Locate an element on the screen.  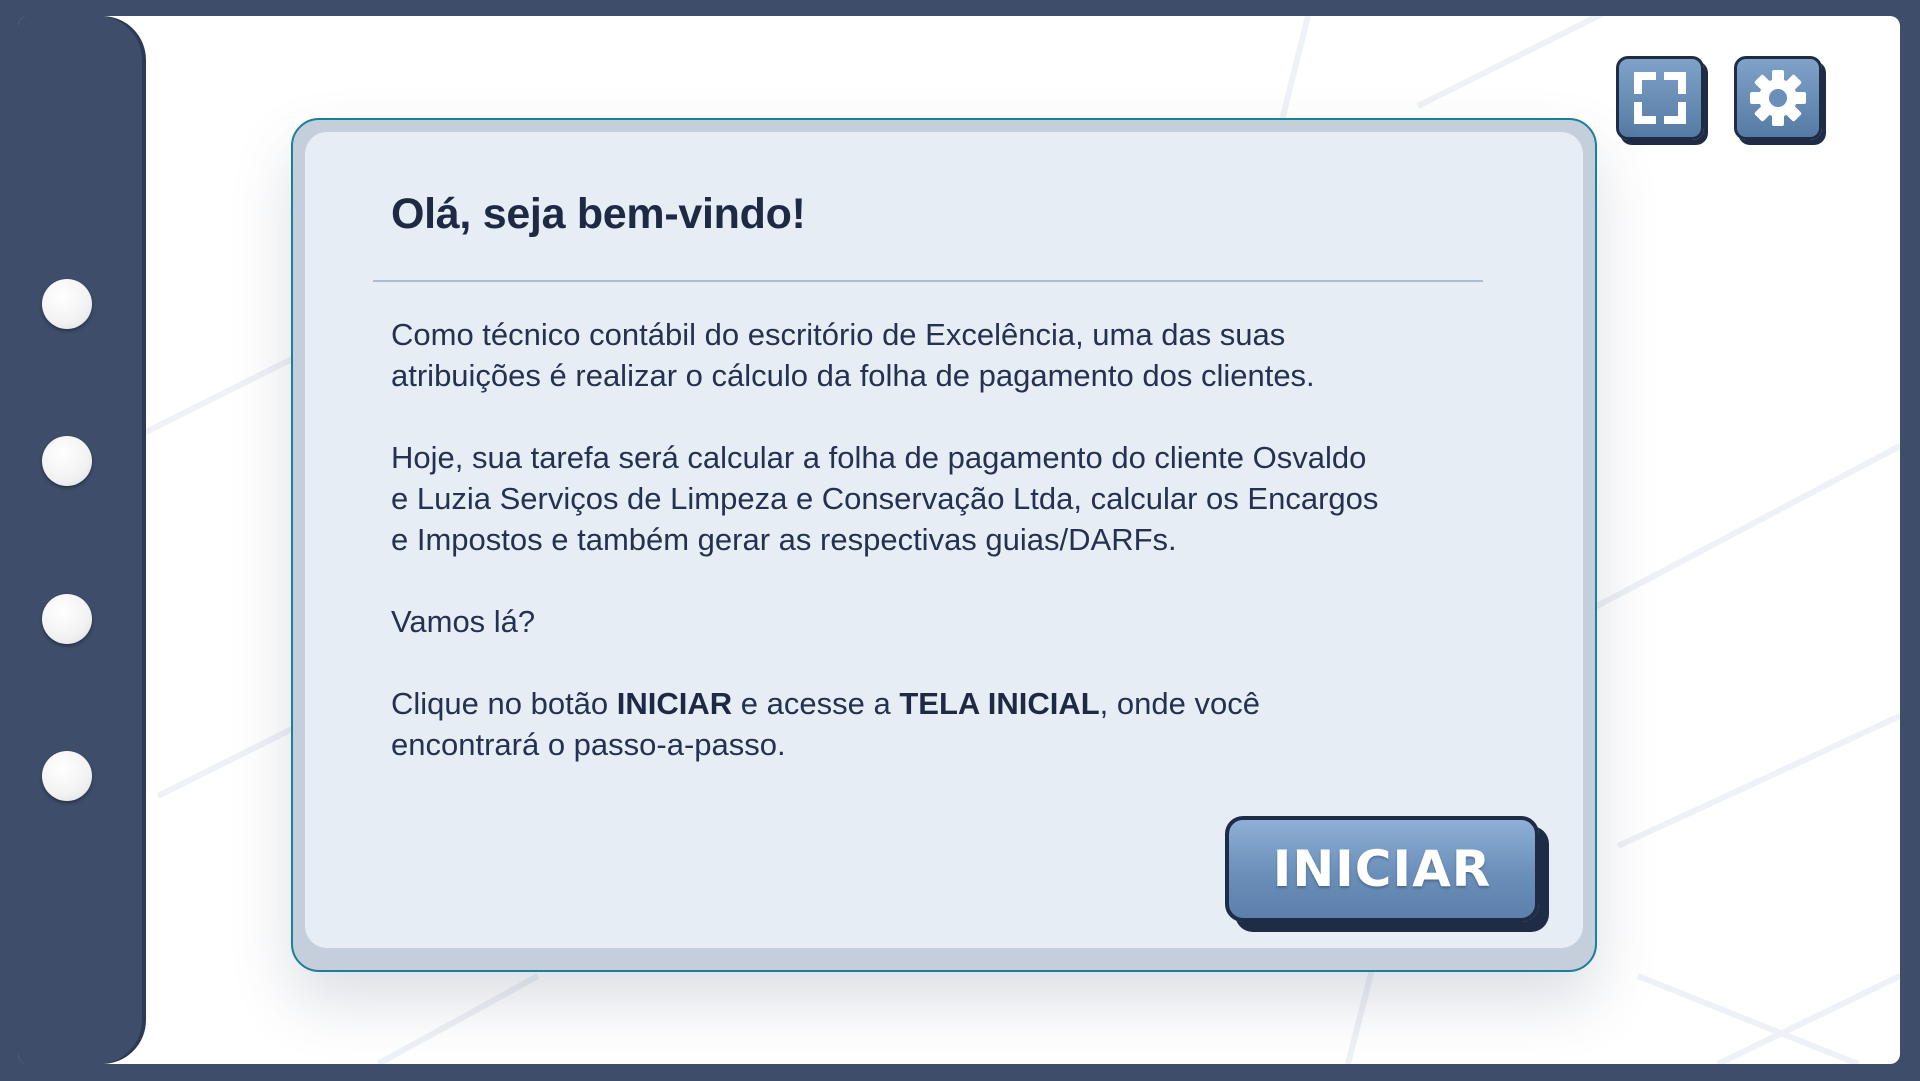
settings-button is located at coordinates (1778, 98).